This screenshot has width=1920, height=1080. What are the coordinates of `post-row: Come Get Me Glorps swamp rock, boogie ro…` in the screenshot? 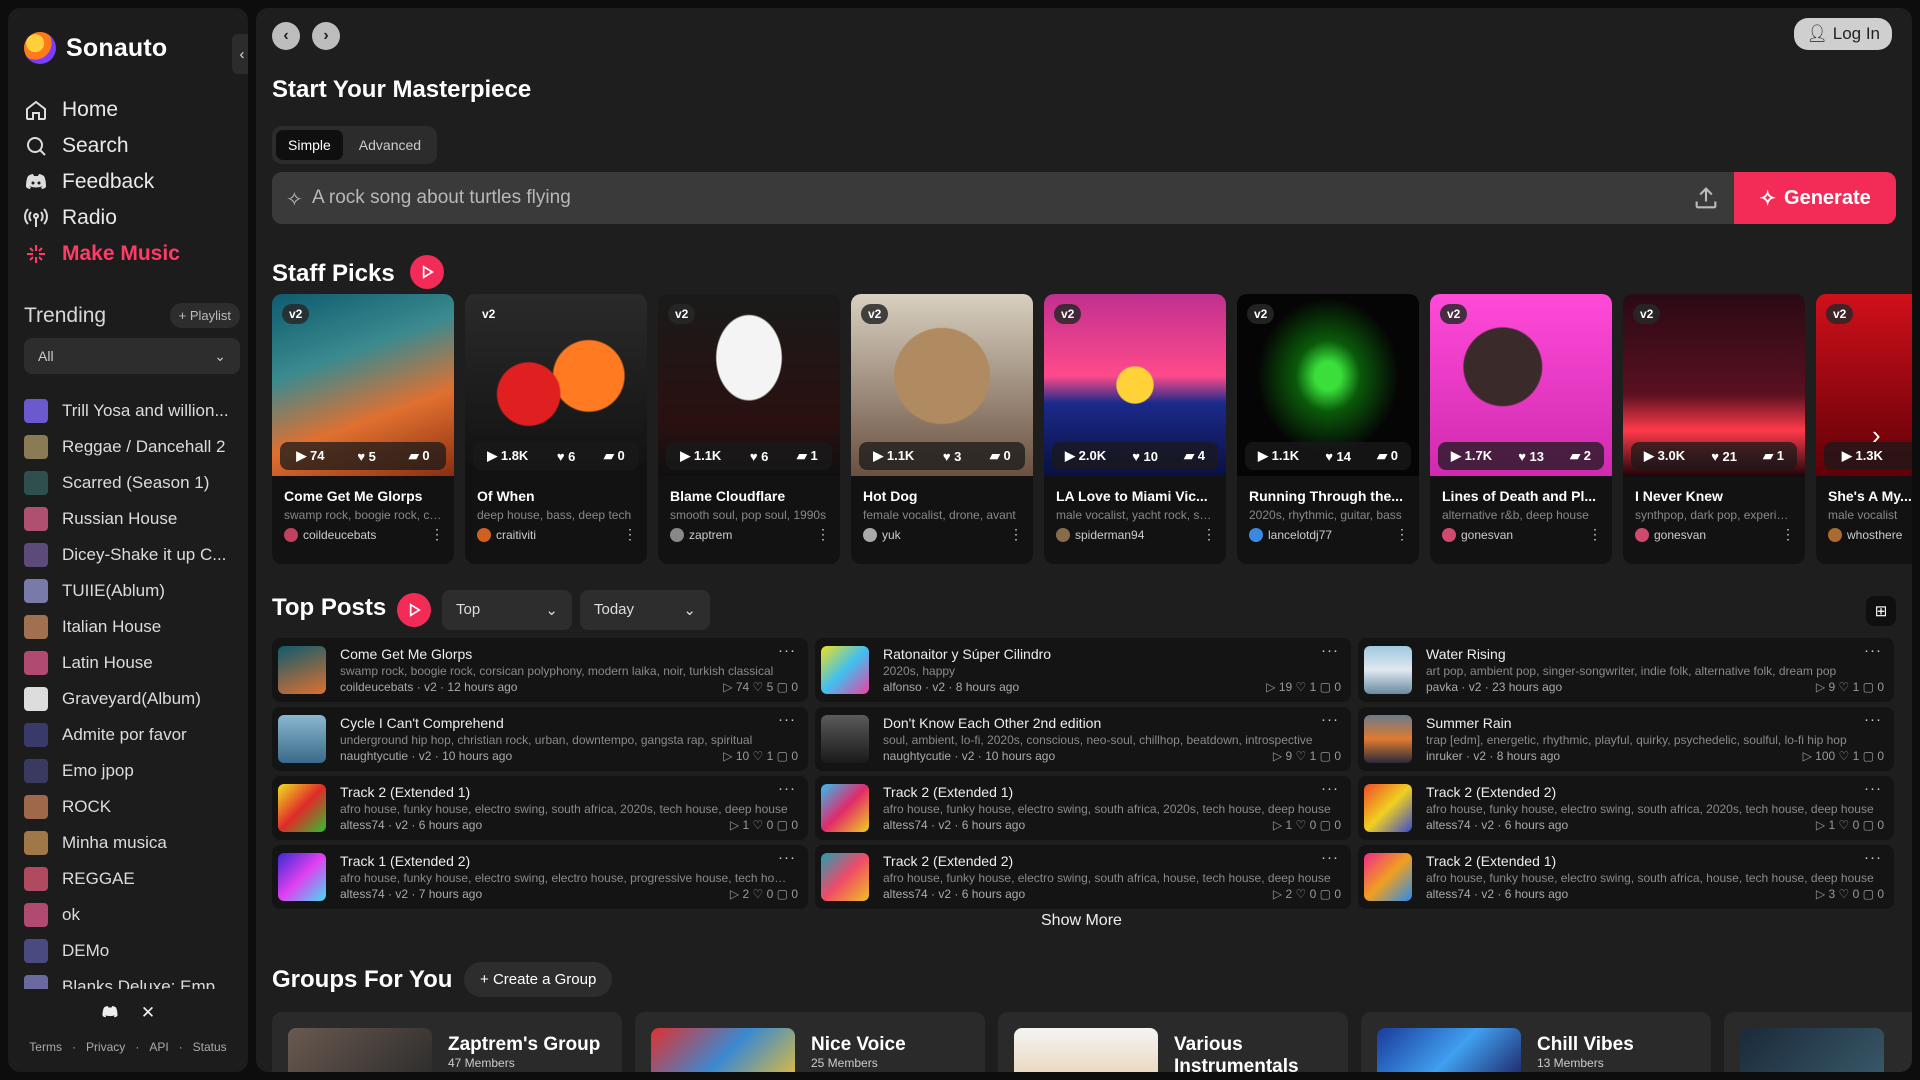 It's located at (540, 670).